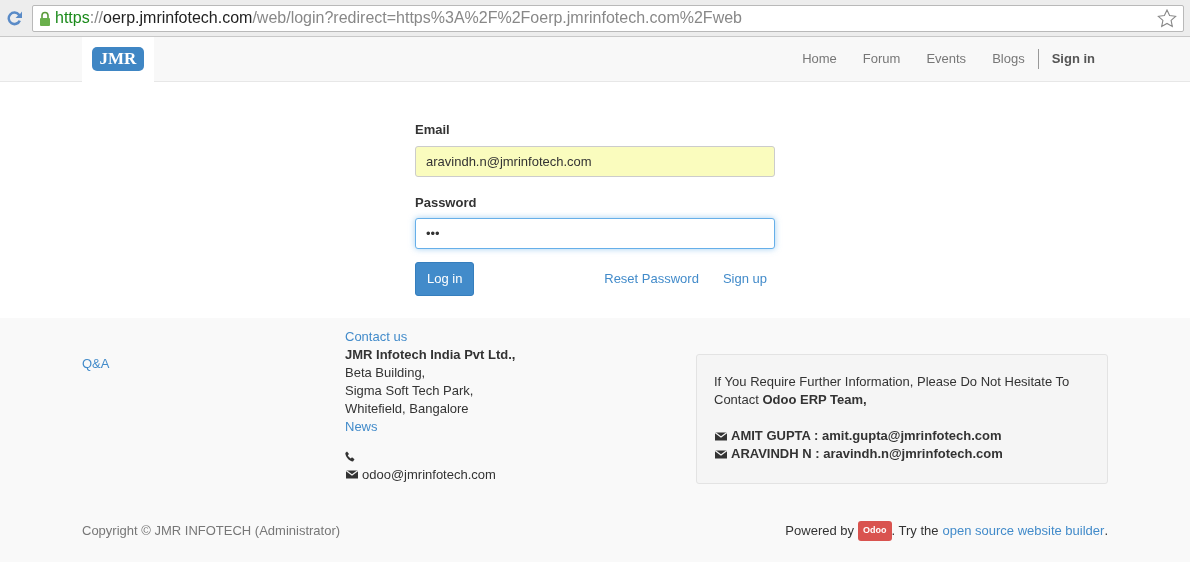 The height and width of the screenshot is (562, 1190). Describe the element at coordinates (875, 531) in the screenshot. I see `odoo-badge: Odoo` at that location.